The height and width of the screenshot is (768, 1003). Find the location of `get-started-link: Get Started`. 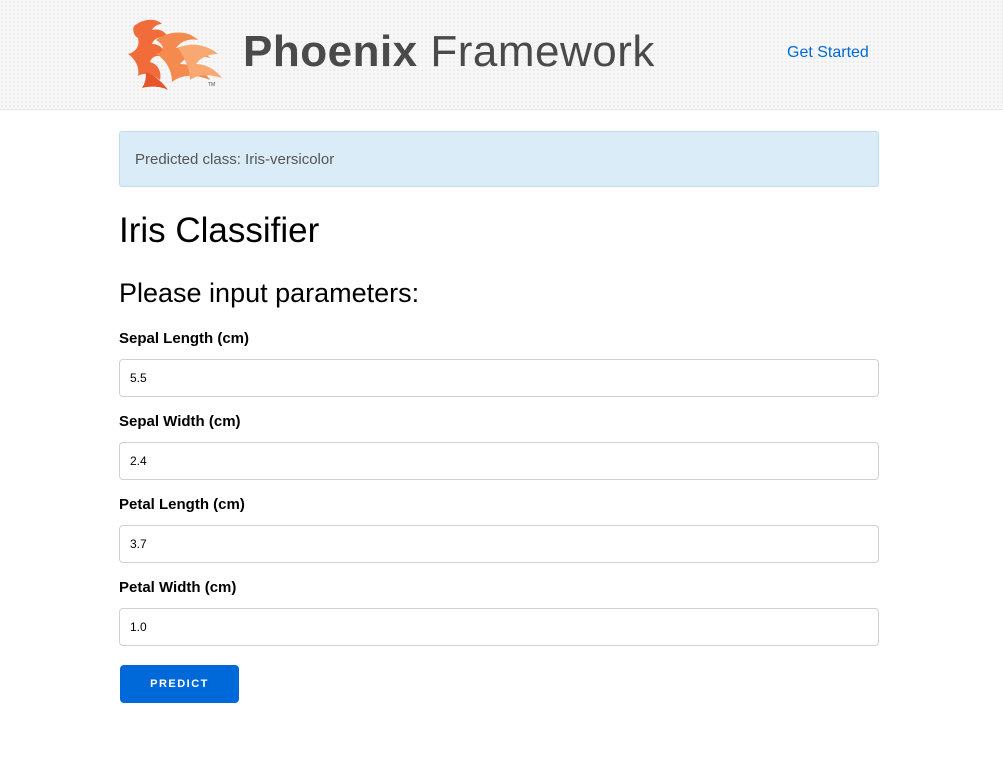

get-started-link: Get Started is located at coordinates (828, 53).